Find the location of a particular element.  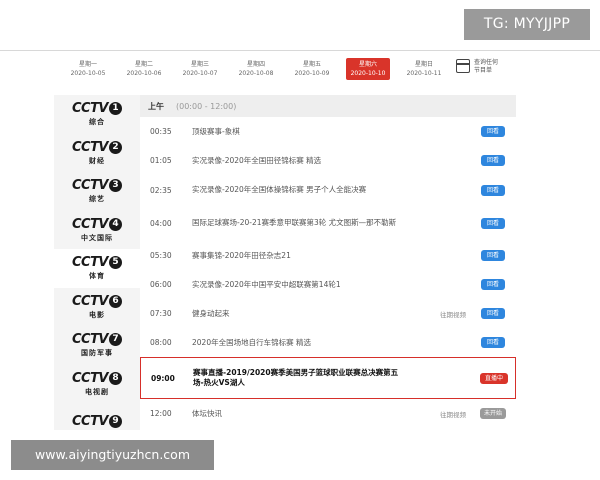

program-time: 08:00 is located at coordinates (161, 342).